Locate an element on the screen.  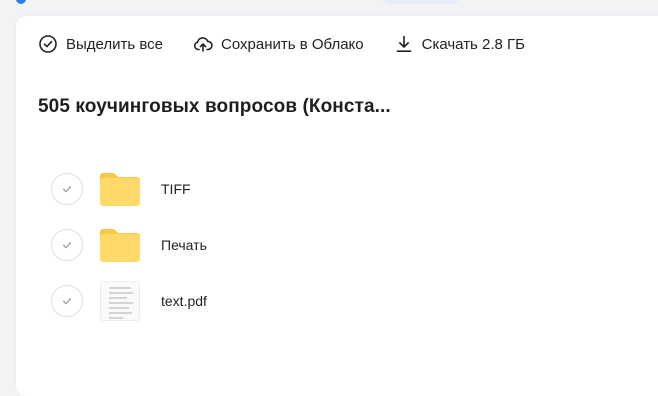
file-row-pdf: text.pdf is located at coordinates (331, 301).